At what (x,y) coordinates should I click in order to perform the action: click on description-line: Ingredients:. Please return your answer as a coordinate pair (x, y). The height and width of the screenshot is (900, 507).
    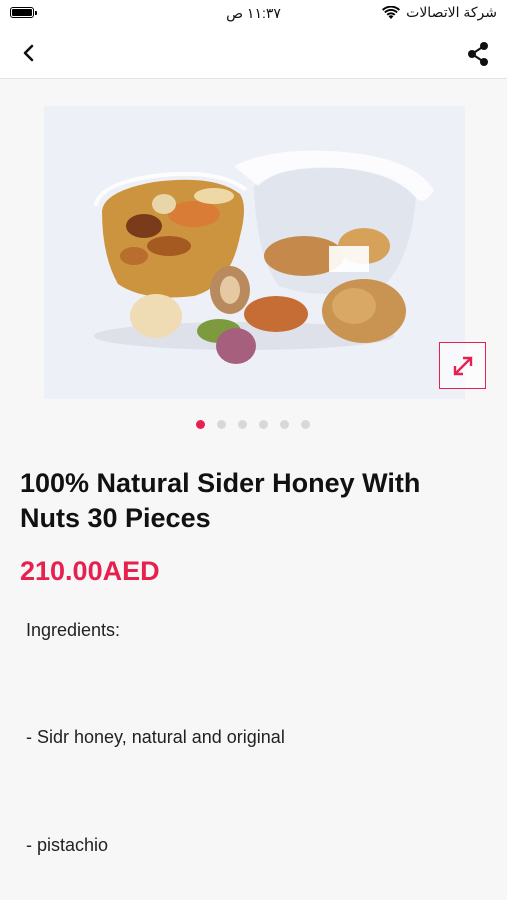
    Looking at the image, I should click on (73, 630).